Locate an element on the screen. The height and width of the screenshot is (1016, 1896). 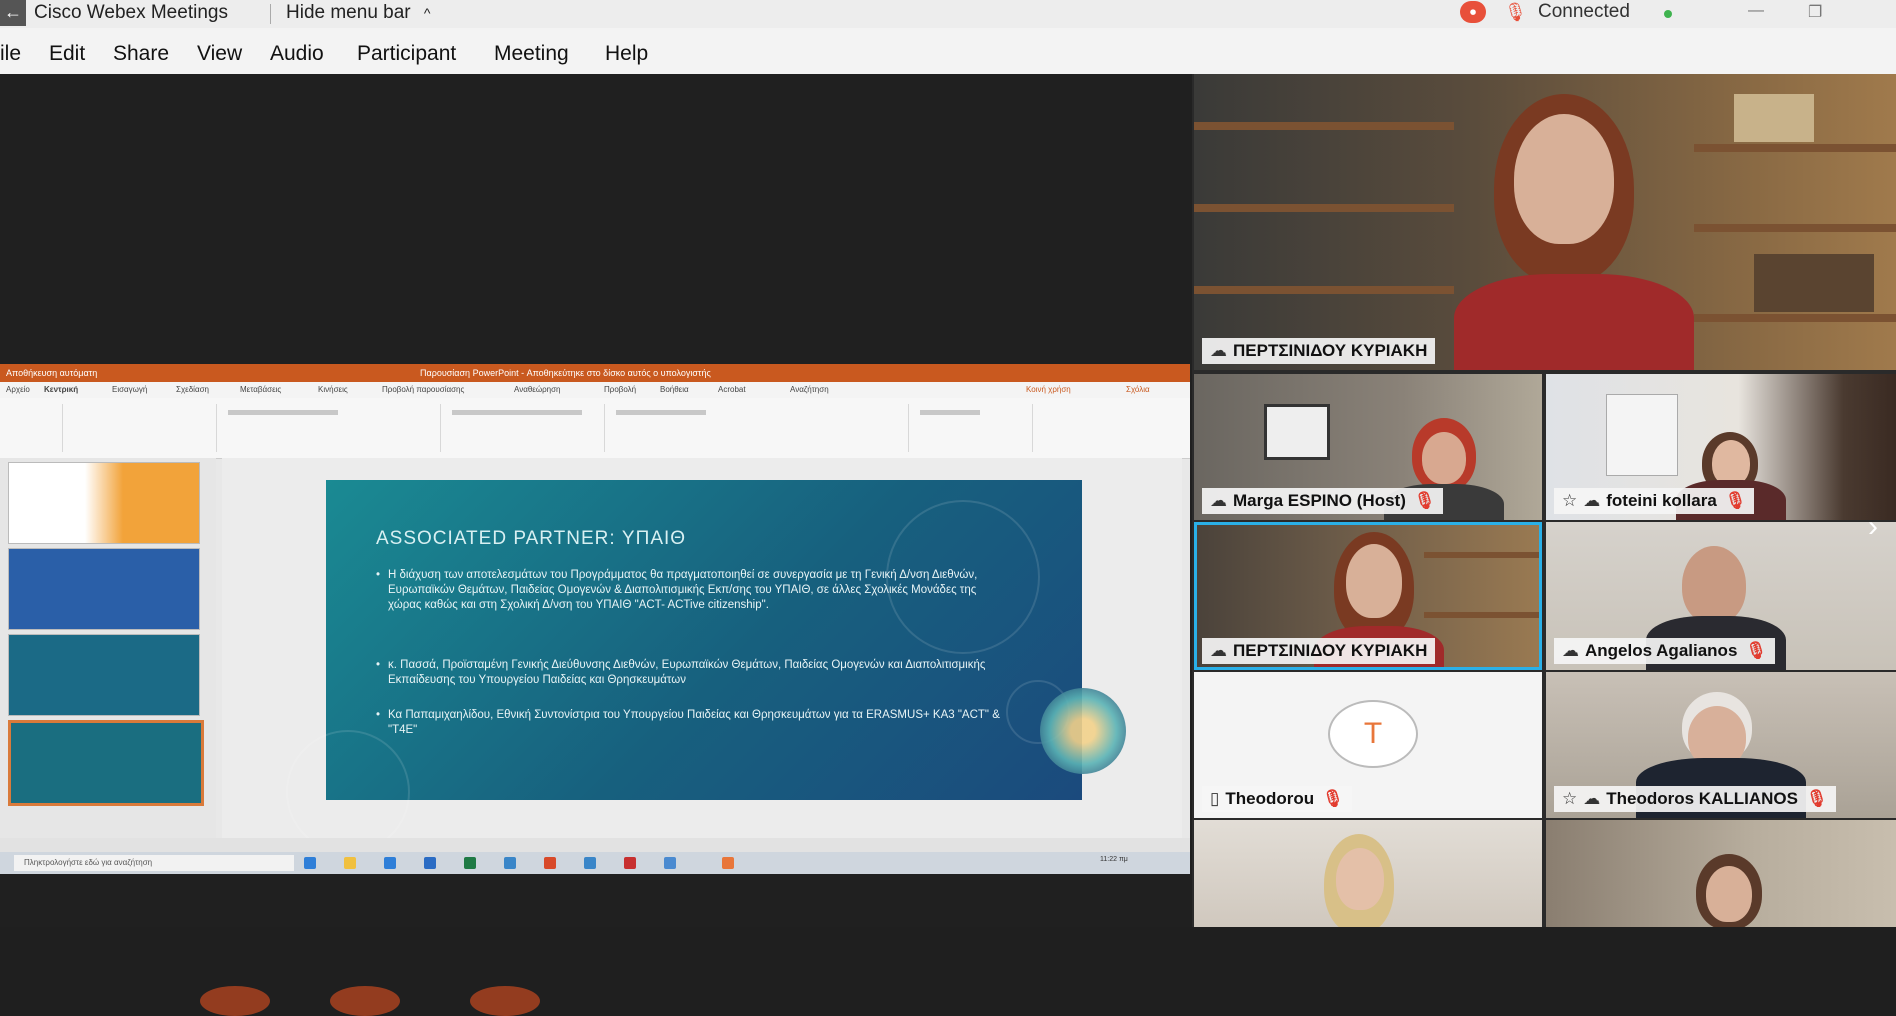
participant-name-tag: ☆ ☁ Theodoros KALLIANOS 🎙 is located at coordinates (1695, 799).